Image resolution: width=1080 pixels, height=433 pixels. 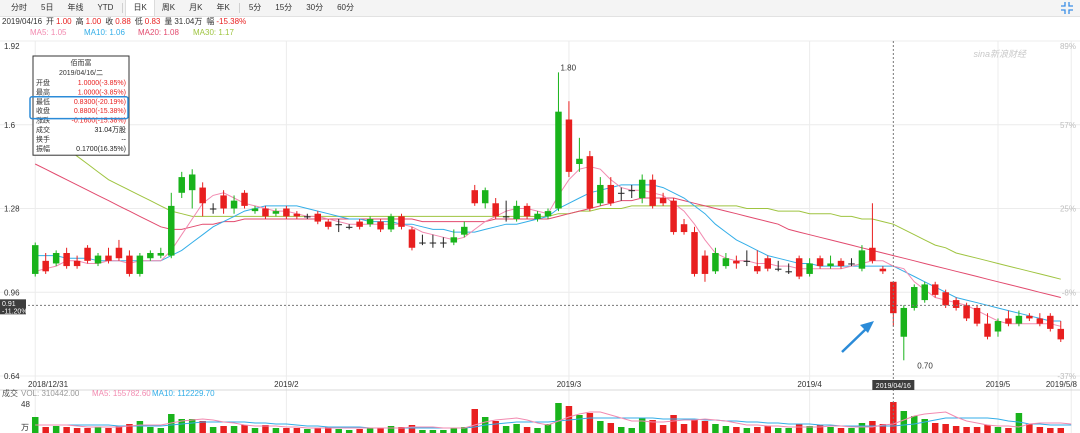 I want to click on sina-watermark: sina新浪财经, so click(x=1000, y=54).